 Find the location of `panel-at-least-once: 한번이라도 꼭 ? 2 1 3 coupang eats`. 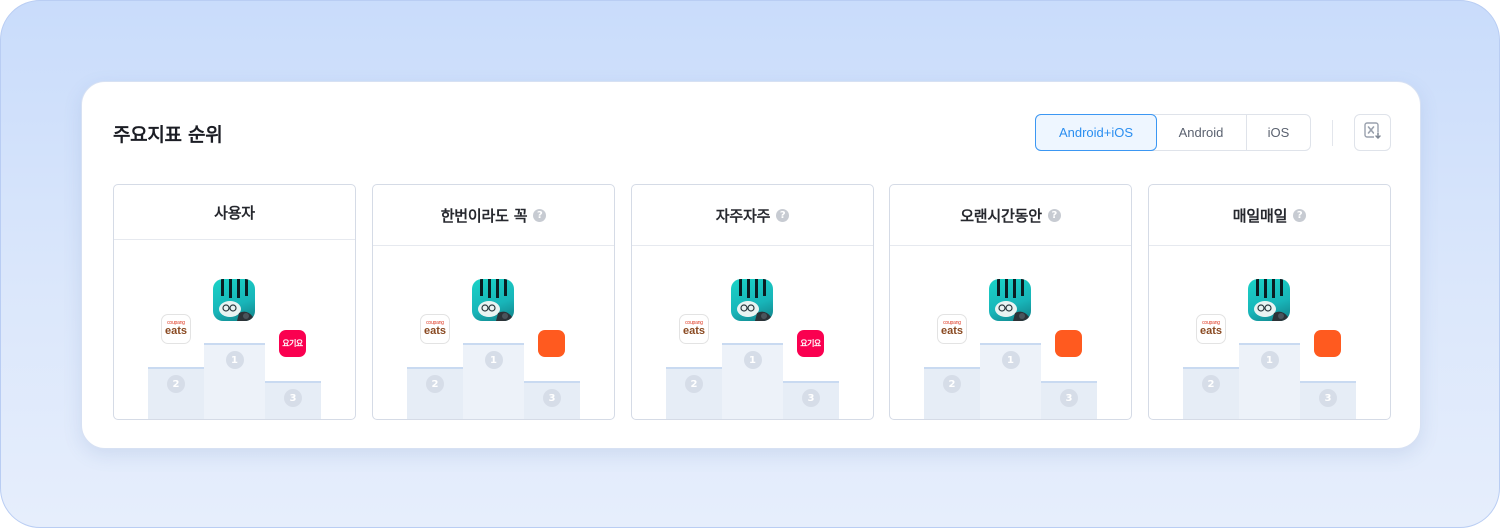

panel-at-least-once: 한번이라도 꼭 ? 2 1 3 coupang eats is located at coordinates (493, 302).